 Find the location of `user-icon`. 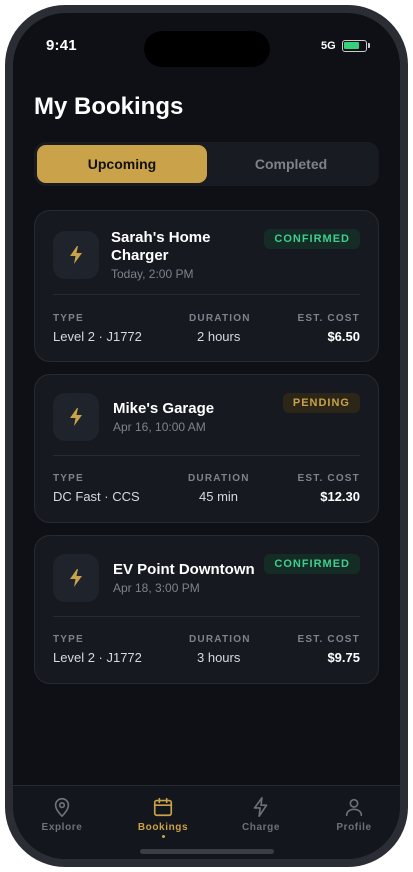

user-icon is located at coordinates (354, 807).